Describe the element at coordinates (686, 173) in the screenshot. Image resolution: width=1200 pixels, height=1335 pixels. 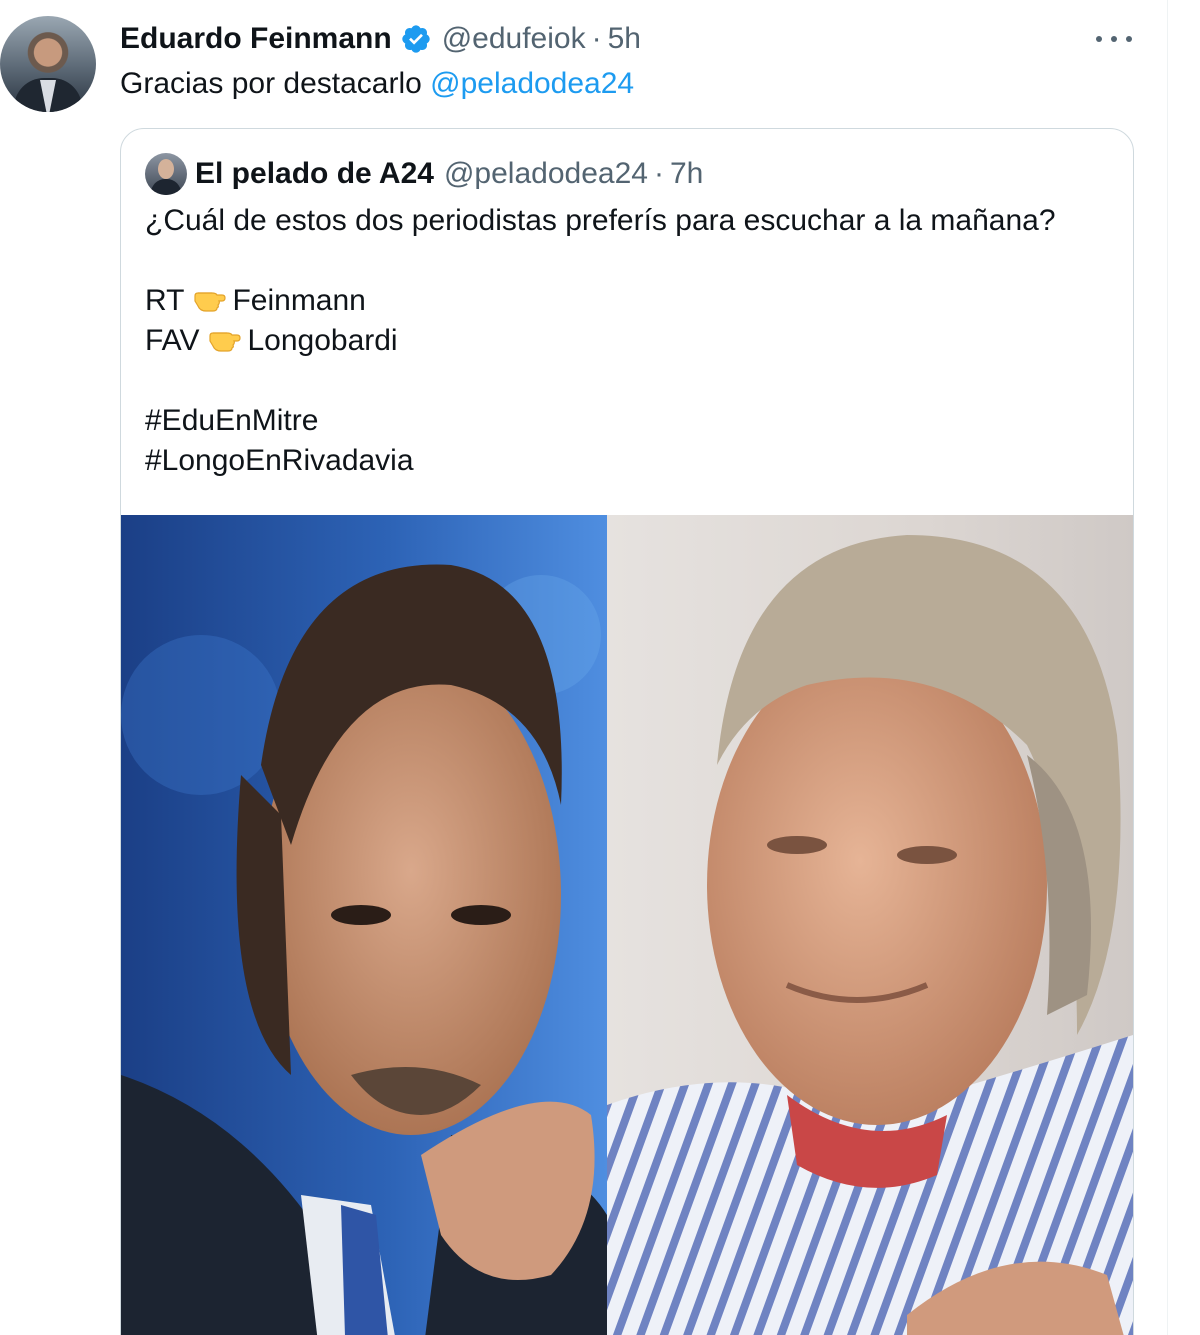
I see `quoted-tweet-timestamp: 7h` at that location.